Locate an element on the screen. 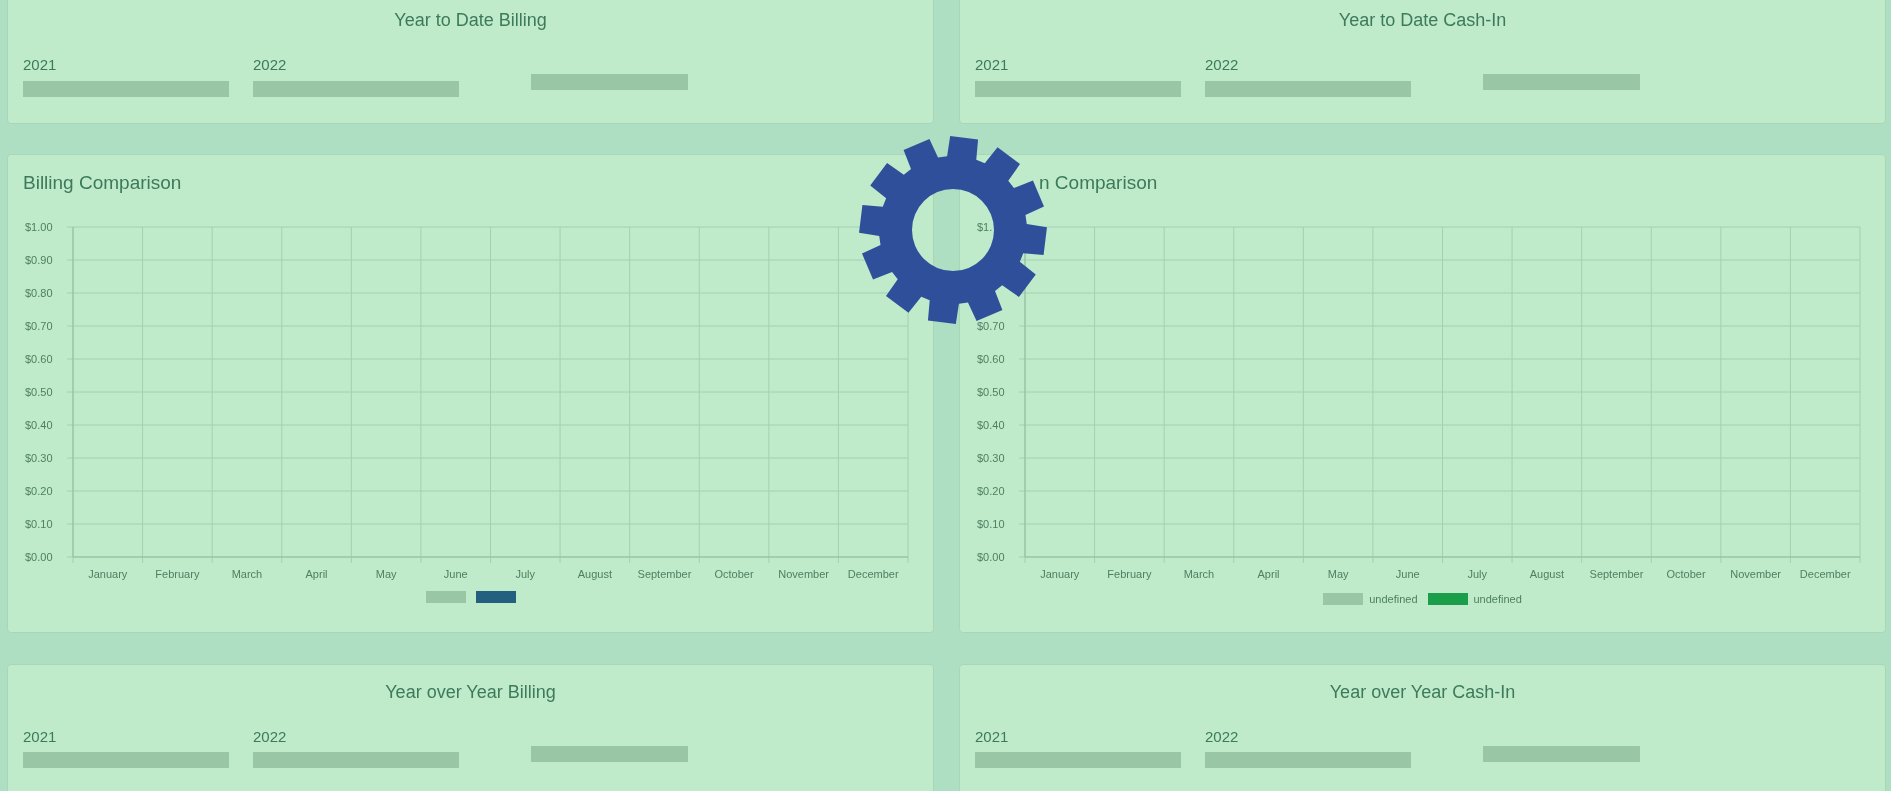 This screenshot has width=1891, height=791. gear-icon is located at coordinates (953, 230).